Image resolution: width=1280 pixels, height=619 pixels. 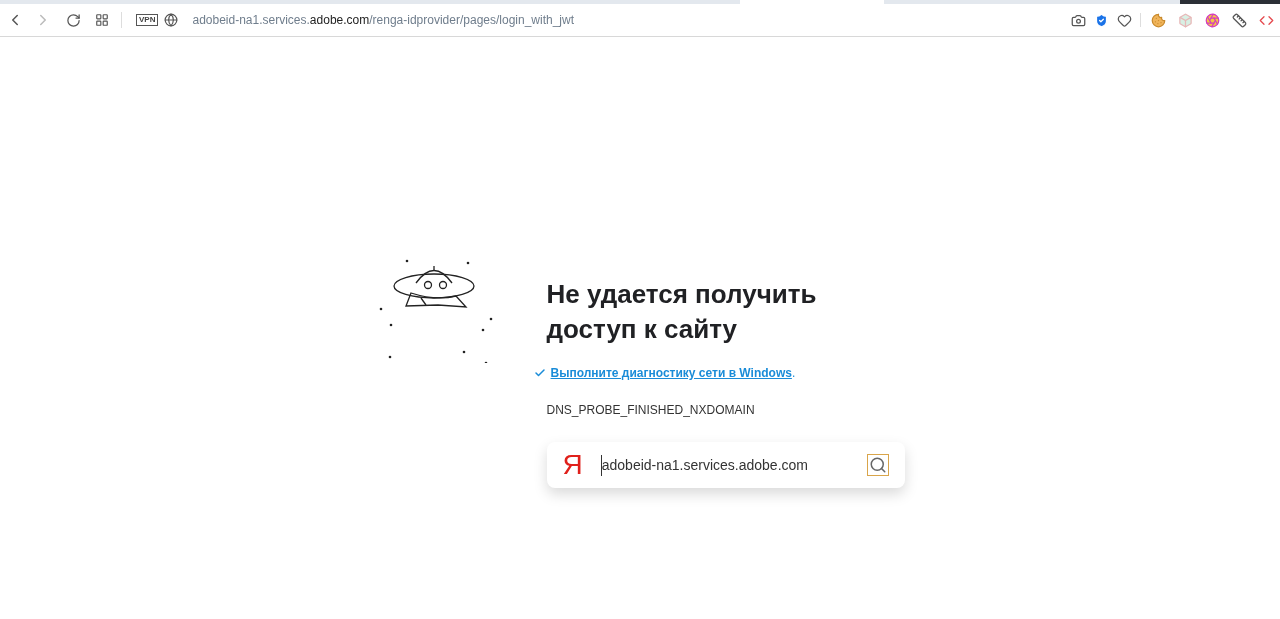 What do you see at coordinates (1239, 20) in the screenshot?
I see `ruler-icon` at bounding box center [1239, 20].